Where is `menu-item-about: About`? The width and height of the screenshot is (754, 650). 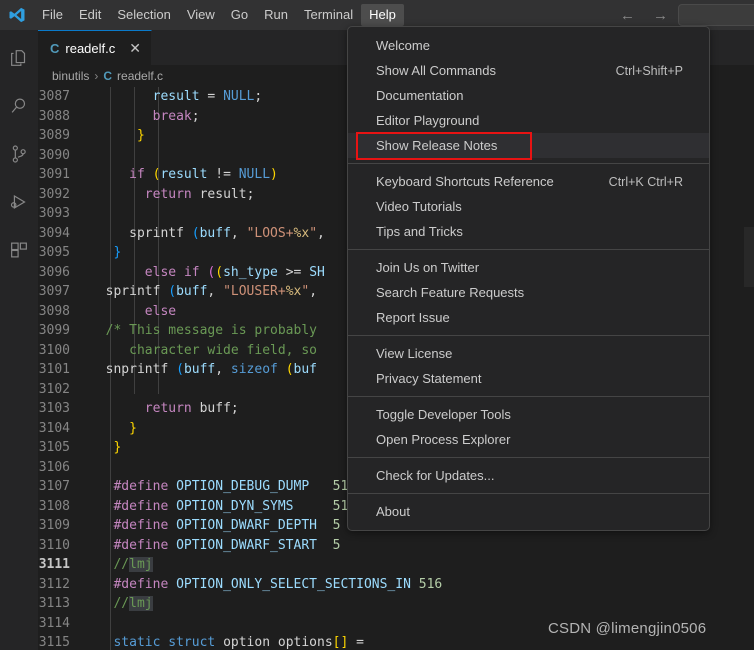 menu-item-about: About is located at coordinates (528, 511).